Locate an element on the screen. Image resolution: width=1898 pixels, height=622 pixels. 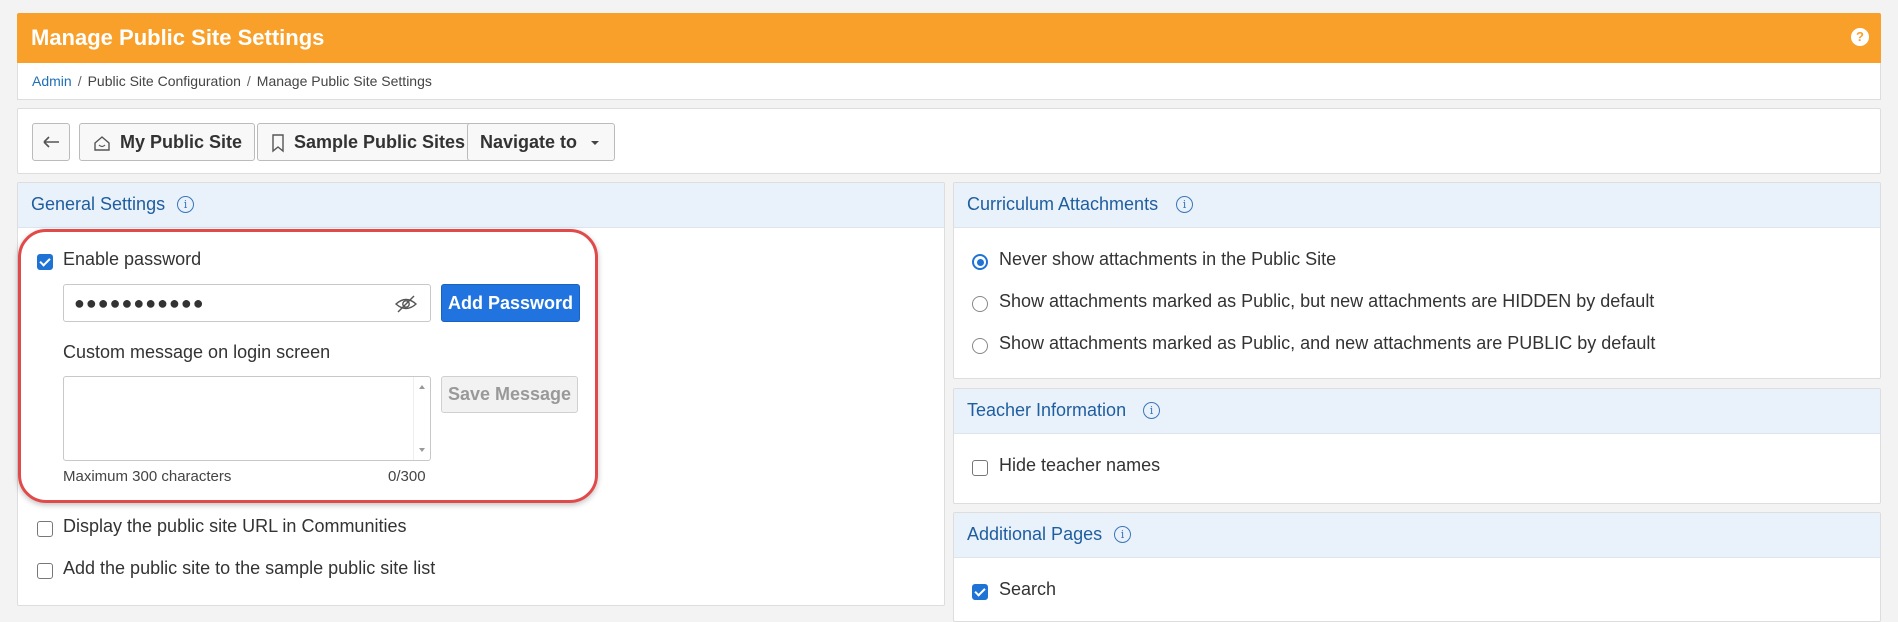
page-title: Manage Public Site Settings is located at coordinates (178, 37).